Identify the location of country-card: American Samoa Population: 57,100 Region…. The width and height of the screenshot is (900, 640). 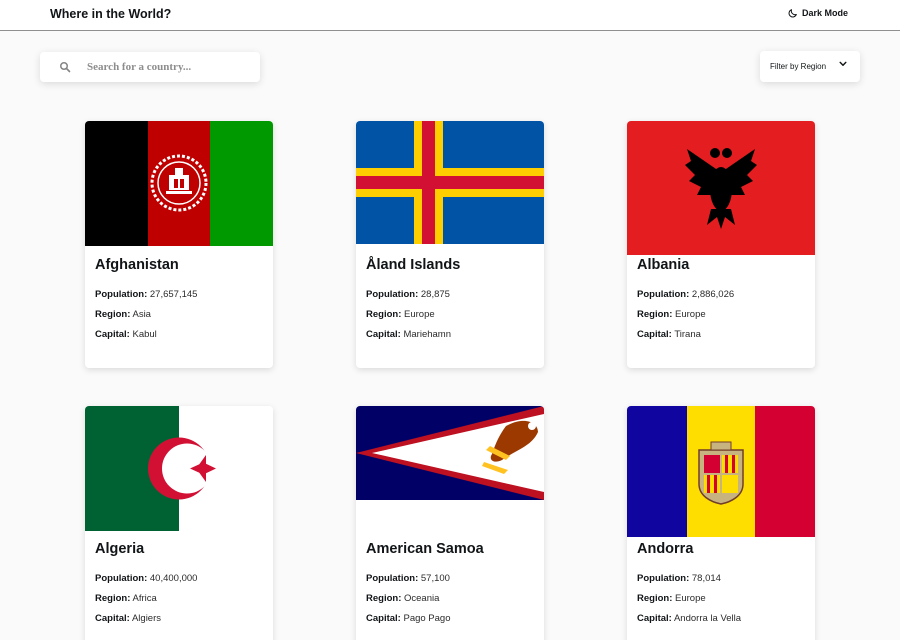
(450, 523).